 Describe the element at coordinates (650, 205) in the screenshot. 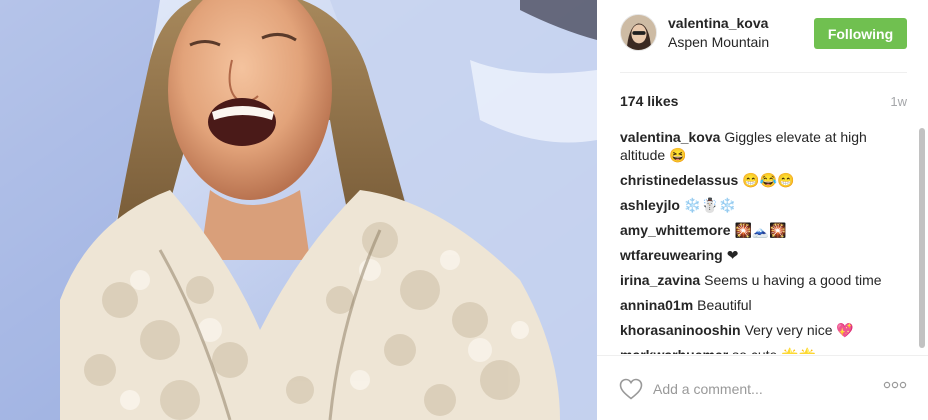

I see `comment-author: ashleyjlo` at that location.